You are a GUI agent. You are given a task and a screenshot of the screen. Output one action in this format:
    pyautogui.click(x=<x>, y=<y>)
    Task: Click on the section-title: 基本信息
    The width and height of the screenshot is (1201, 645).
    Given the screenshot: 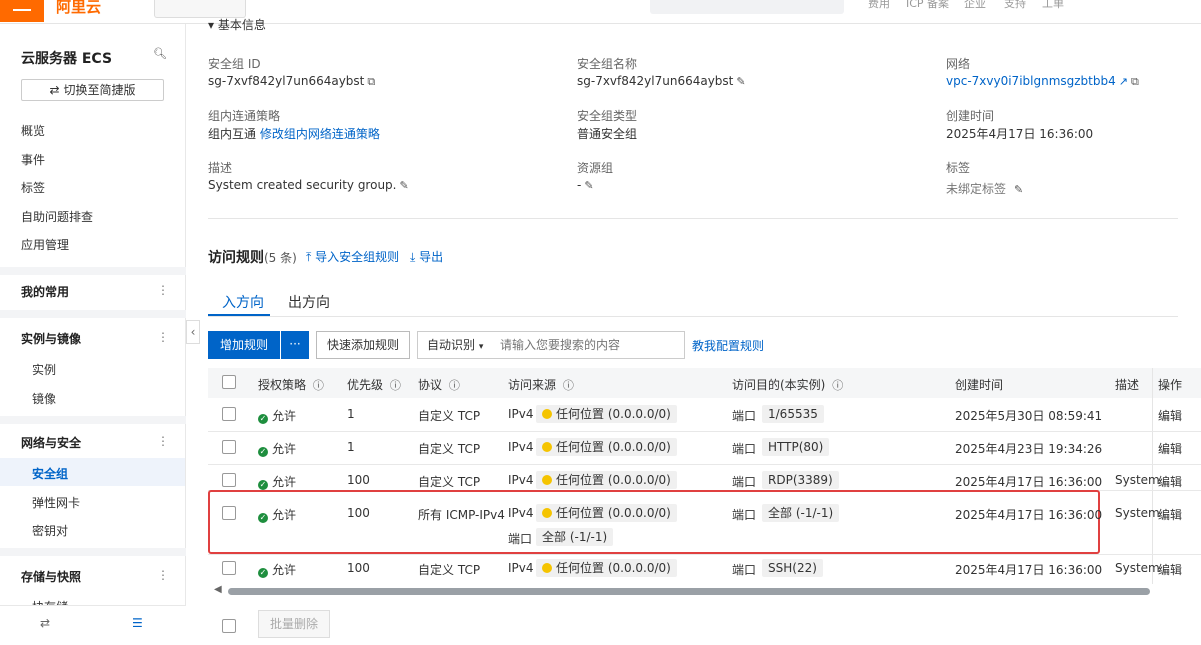 What is the action you would take?
    pyautogui.click(x=241, y=25)
    